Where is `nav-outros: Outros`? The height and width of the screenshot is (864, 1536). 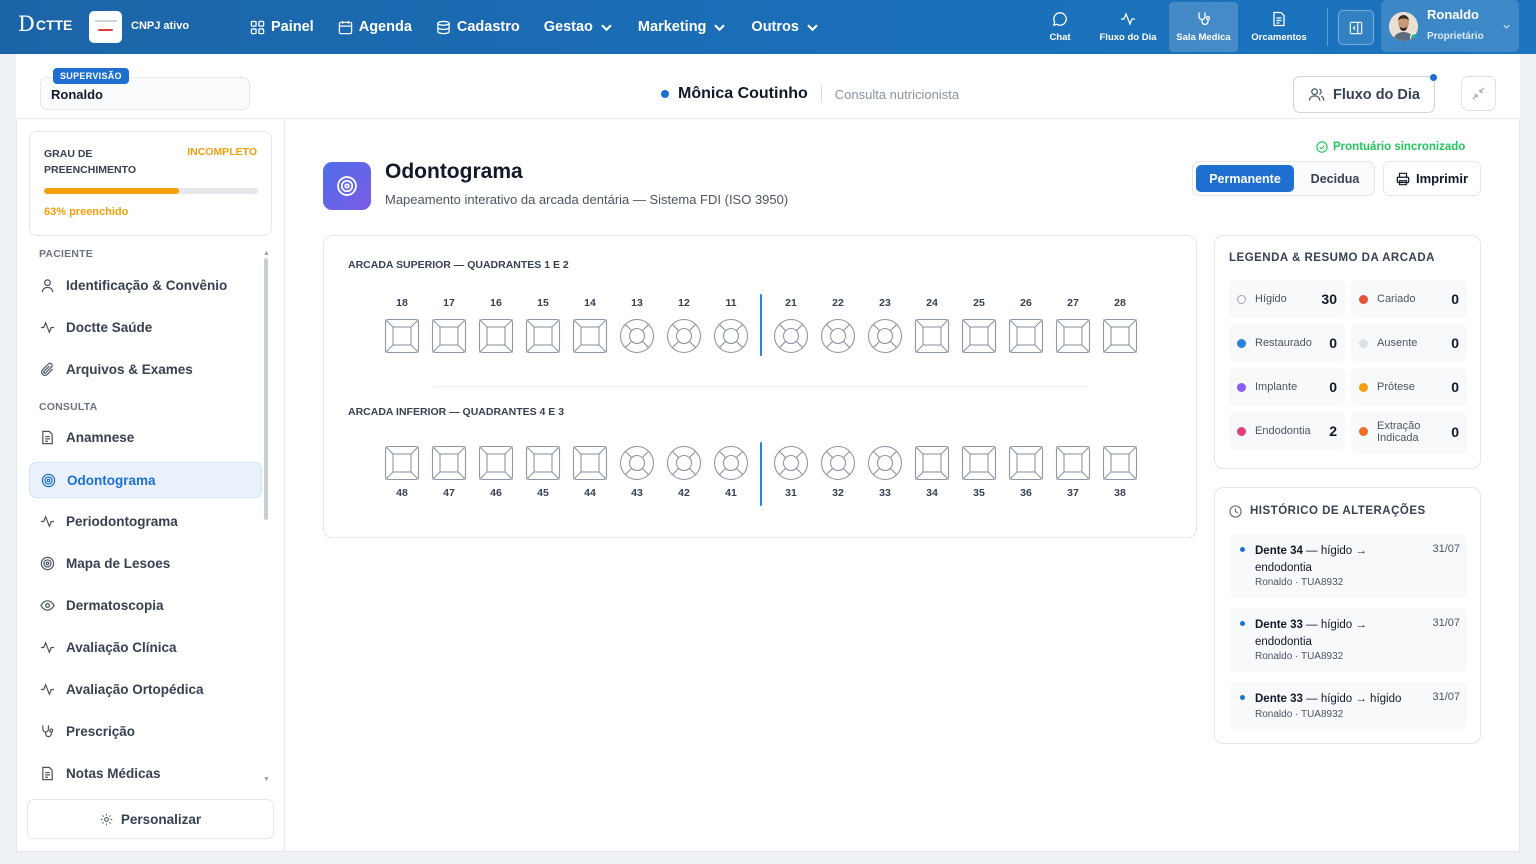 nav-outros: Outros is located at coordinates (785, 27).